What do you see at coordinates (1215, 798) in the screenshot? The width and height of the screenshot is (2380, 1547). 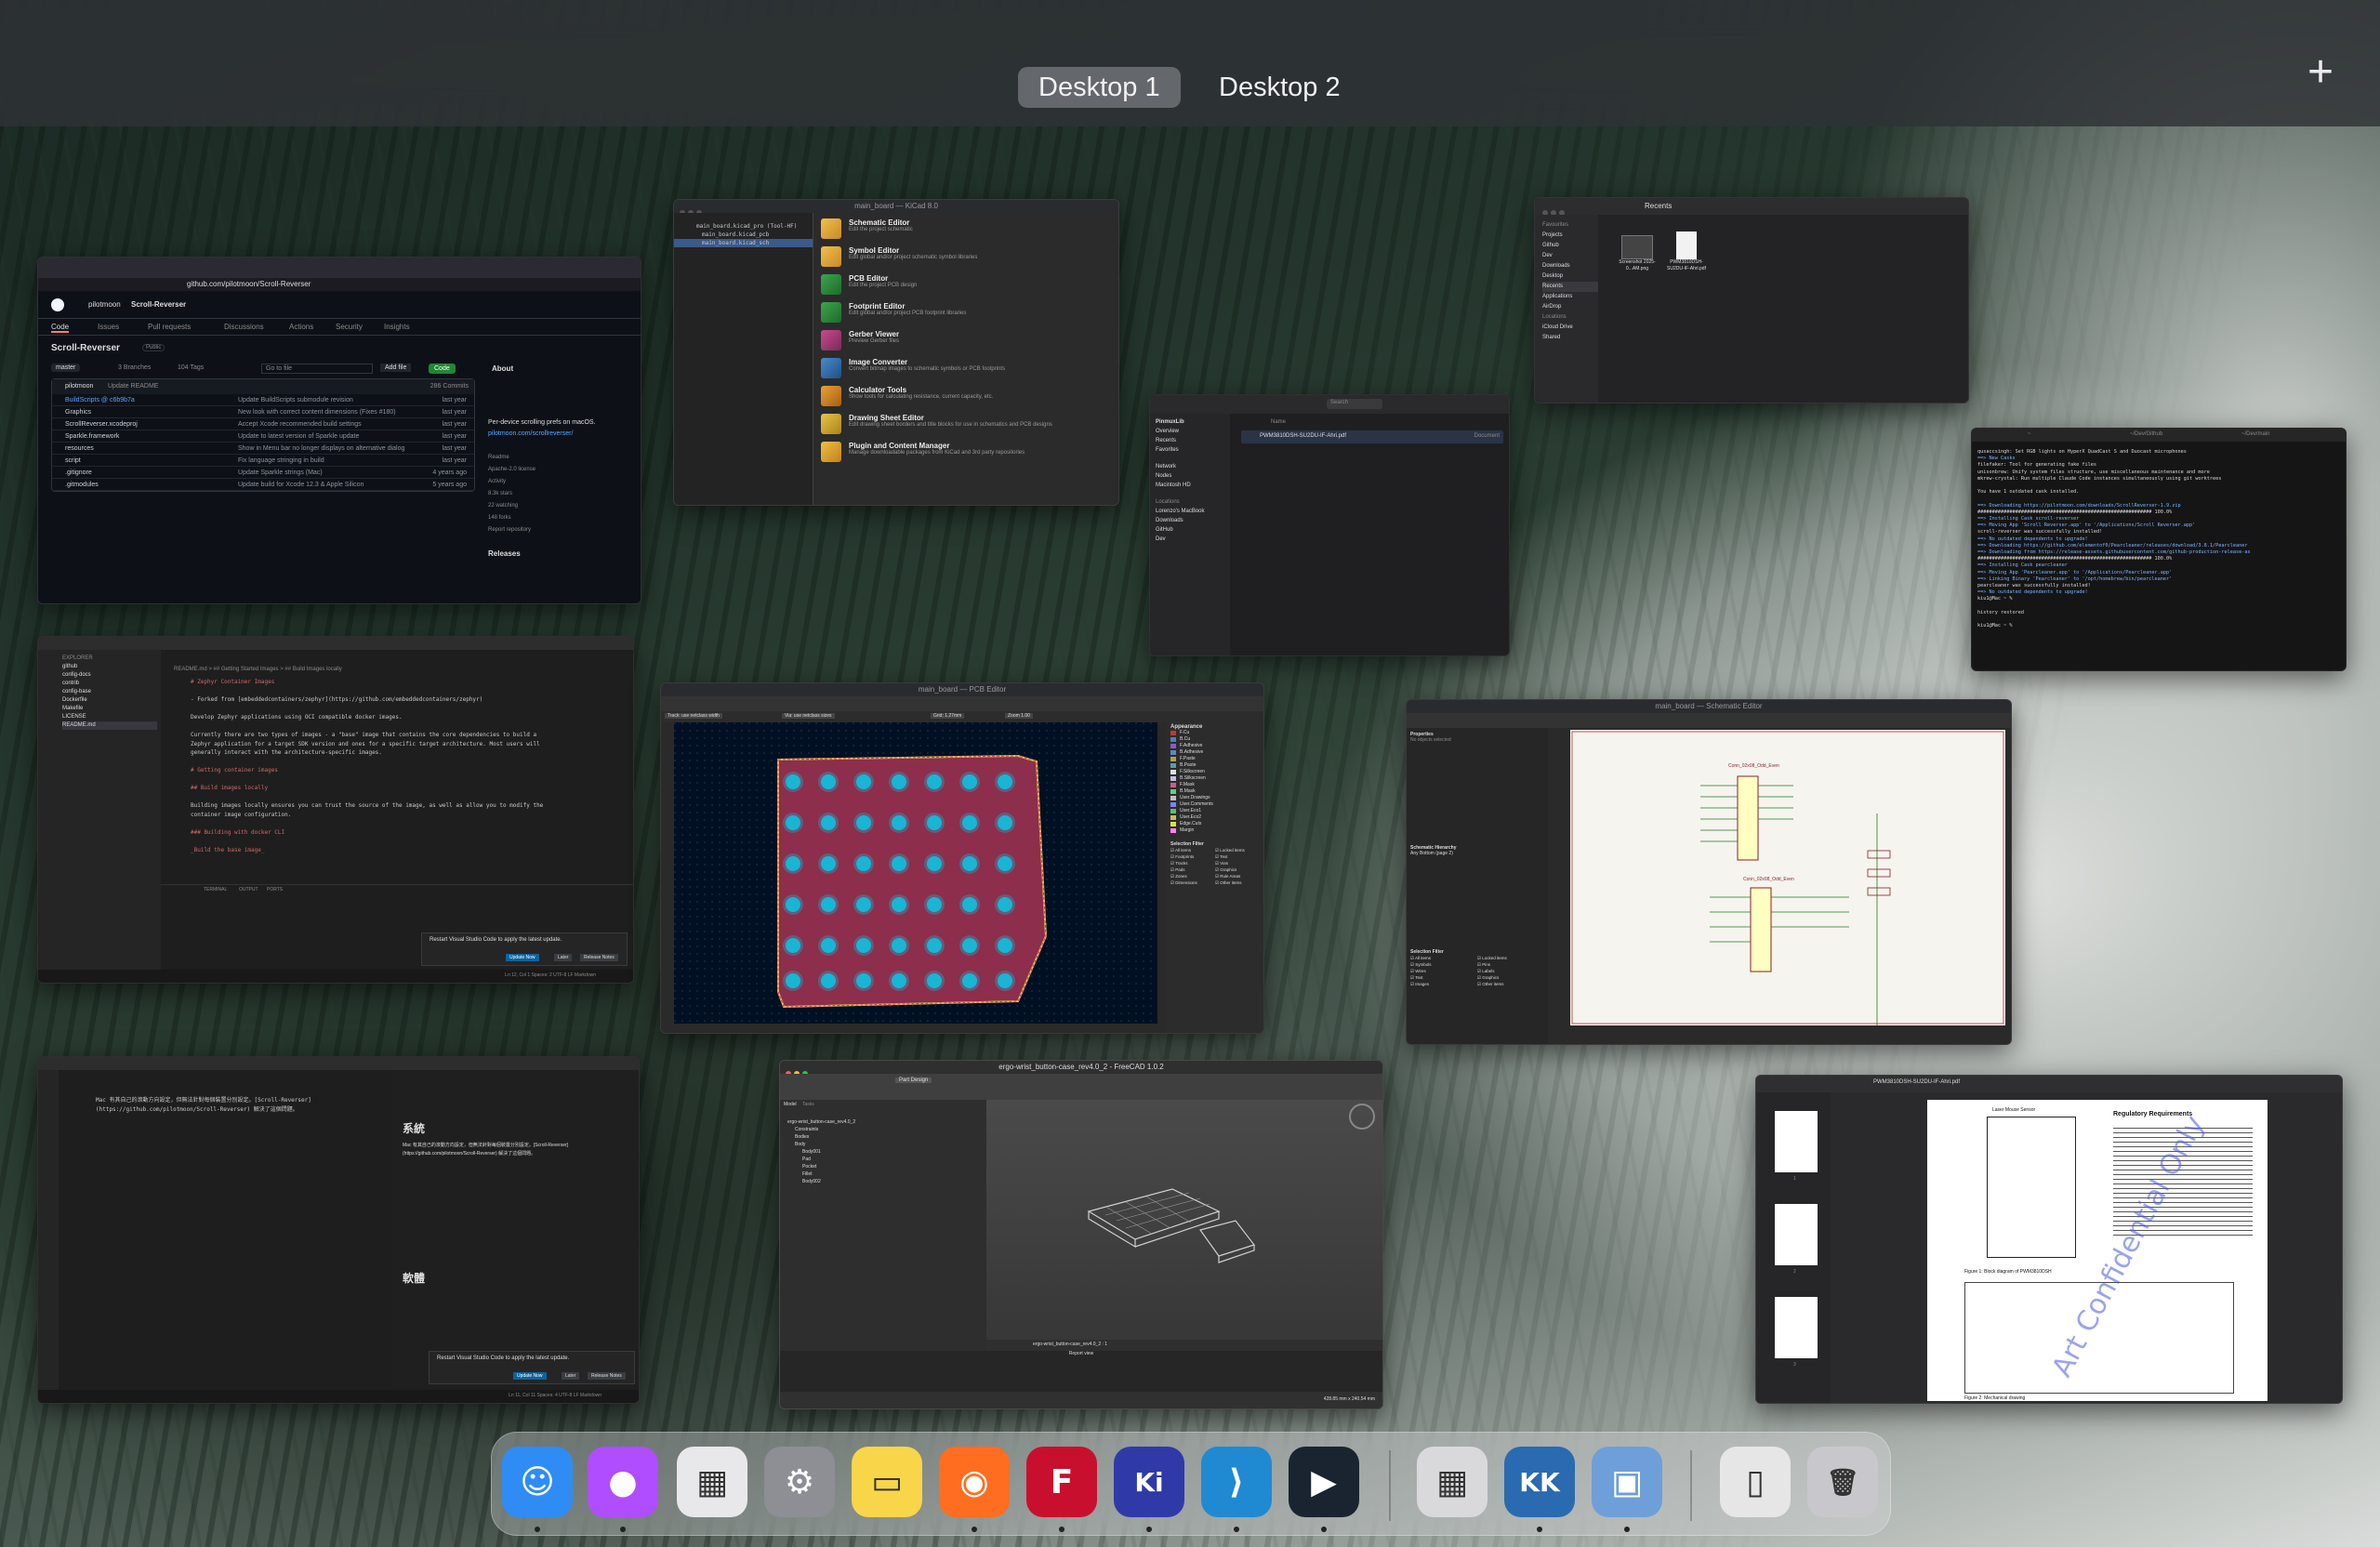 I see `layer-row: User.Drawings` at bounding box center [1215, 798].